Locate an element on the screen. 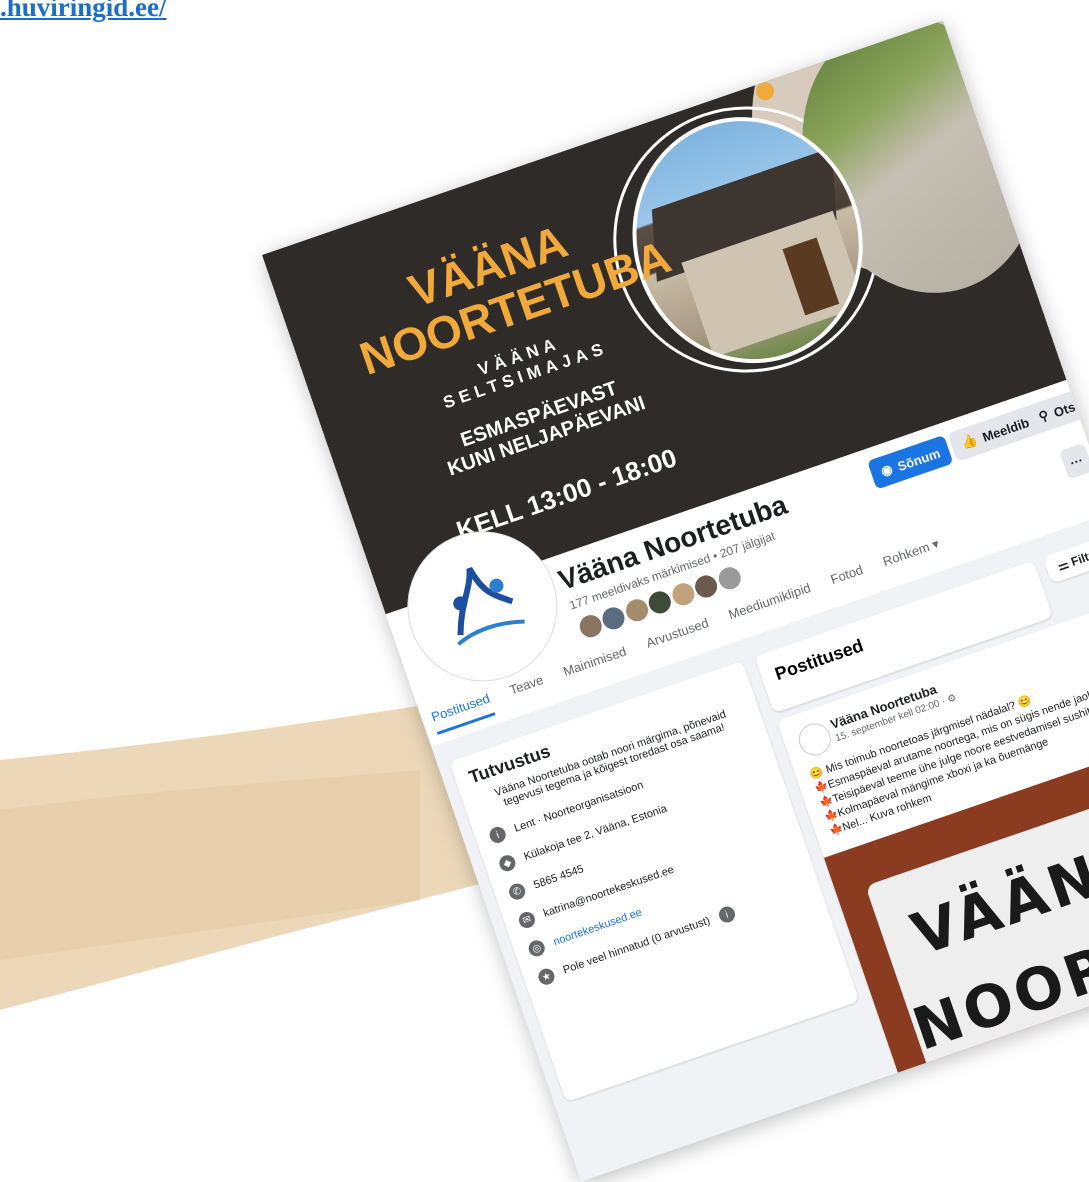 Image resolution: width=1089 pixels, height=1182 pixels. messenger-icon: ◉ is located at coordinates (886, 469).